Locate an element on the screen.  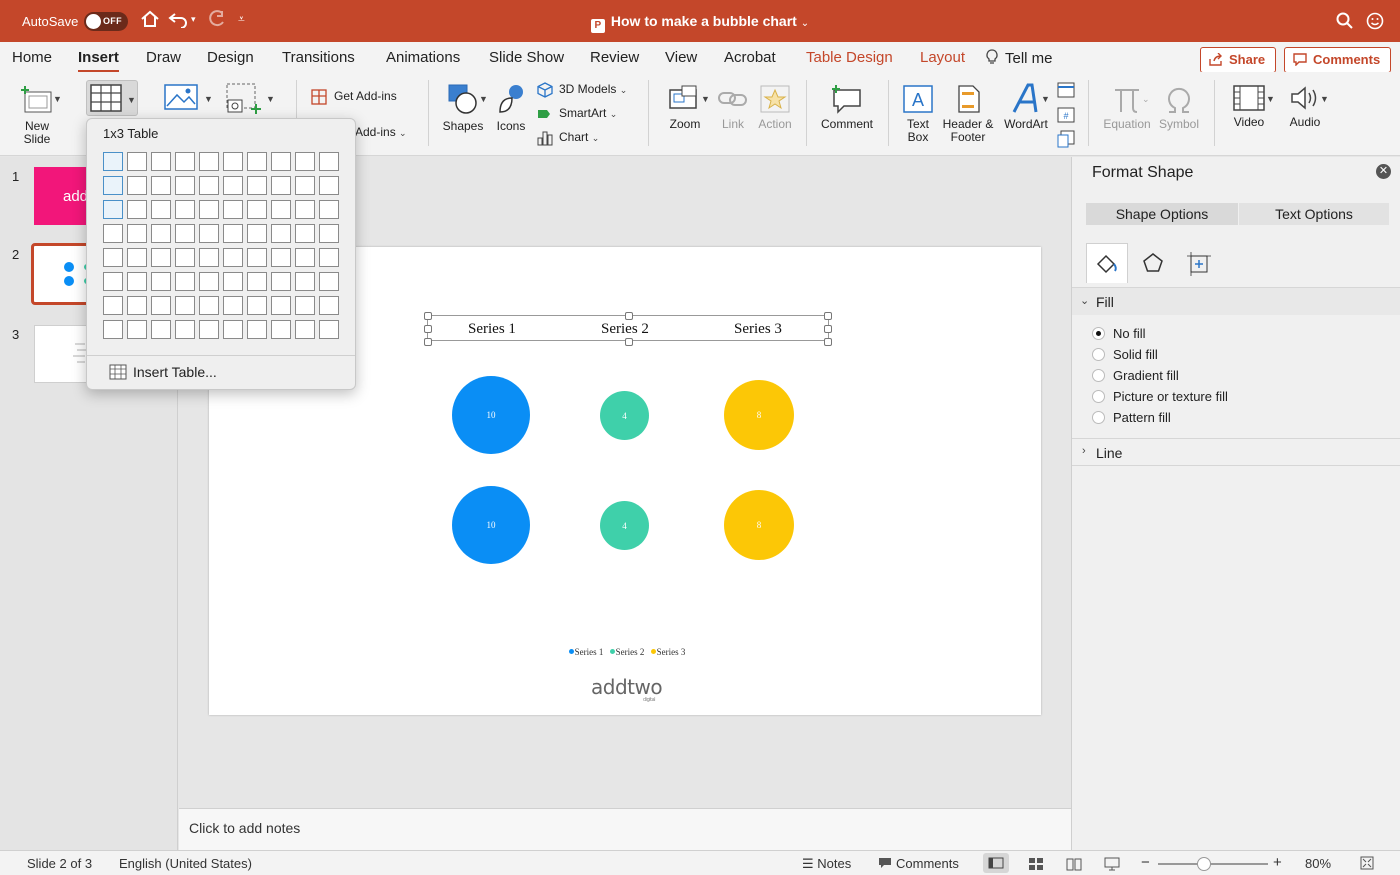
fill-section-header: ⌄ Fill is located at coordinates (1236, 301).